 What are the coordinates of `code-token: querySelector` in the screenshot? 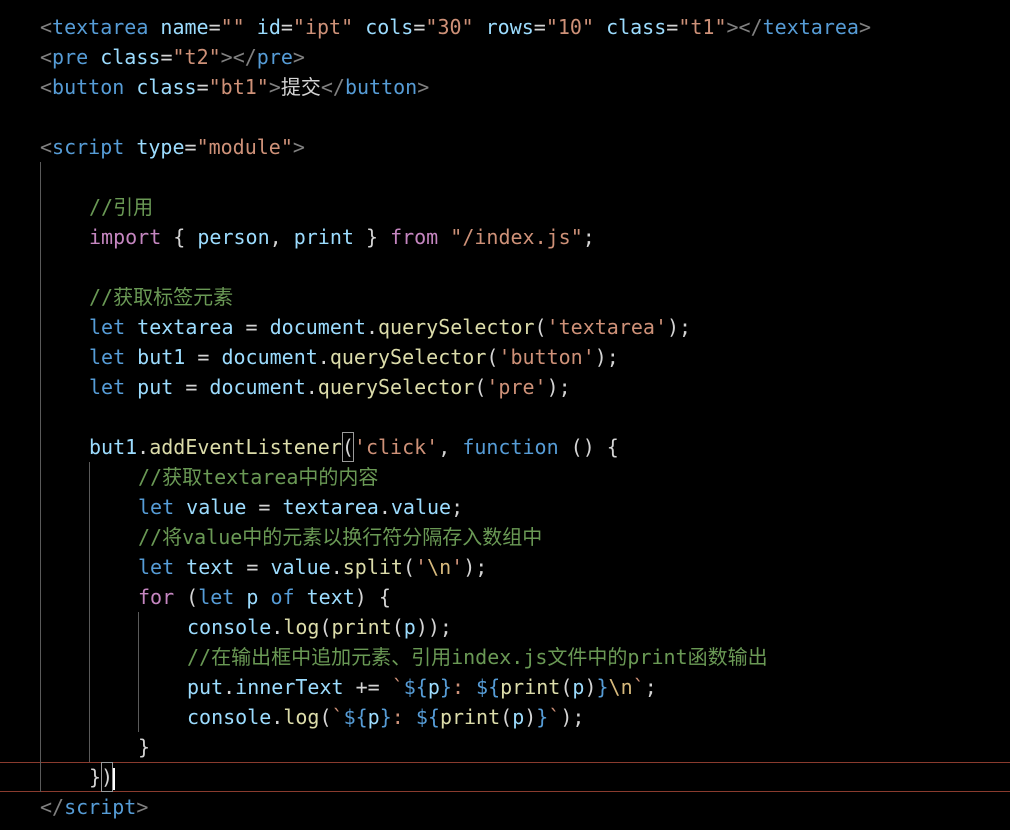 It's located at (396, 387).